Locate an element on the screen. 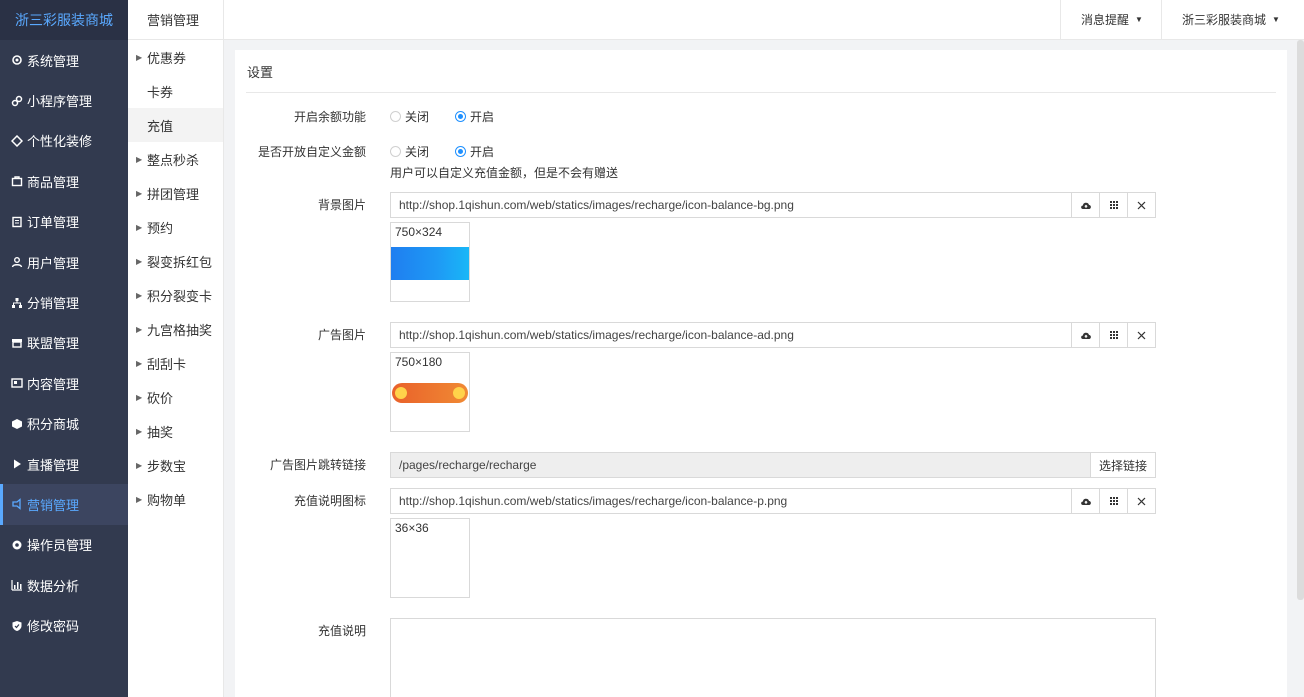 The image size is (1304, 697). recharge-desc-label: 充值说明 is located at coordinates (341, 631).